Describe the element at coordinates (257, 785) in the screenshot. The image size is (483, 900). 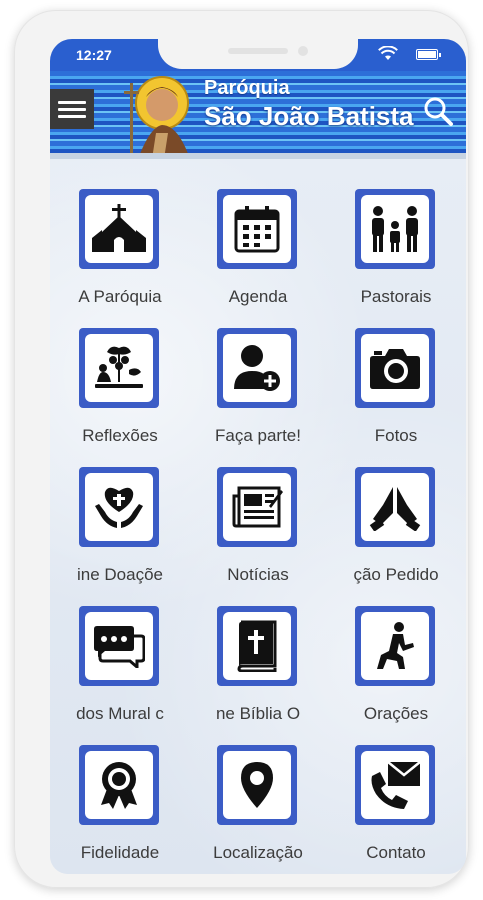
I see `location-pin-icon` at that location.